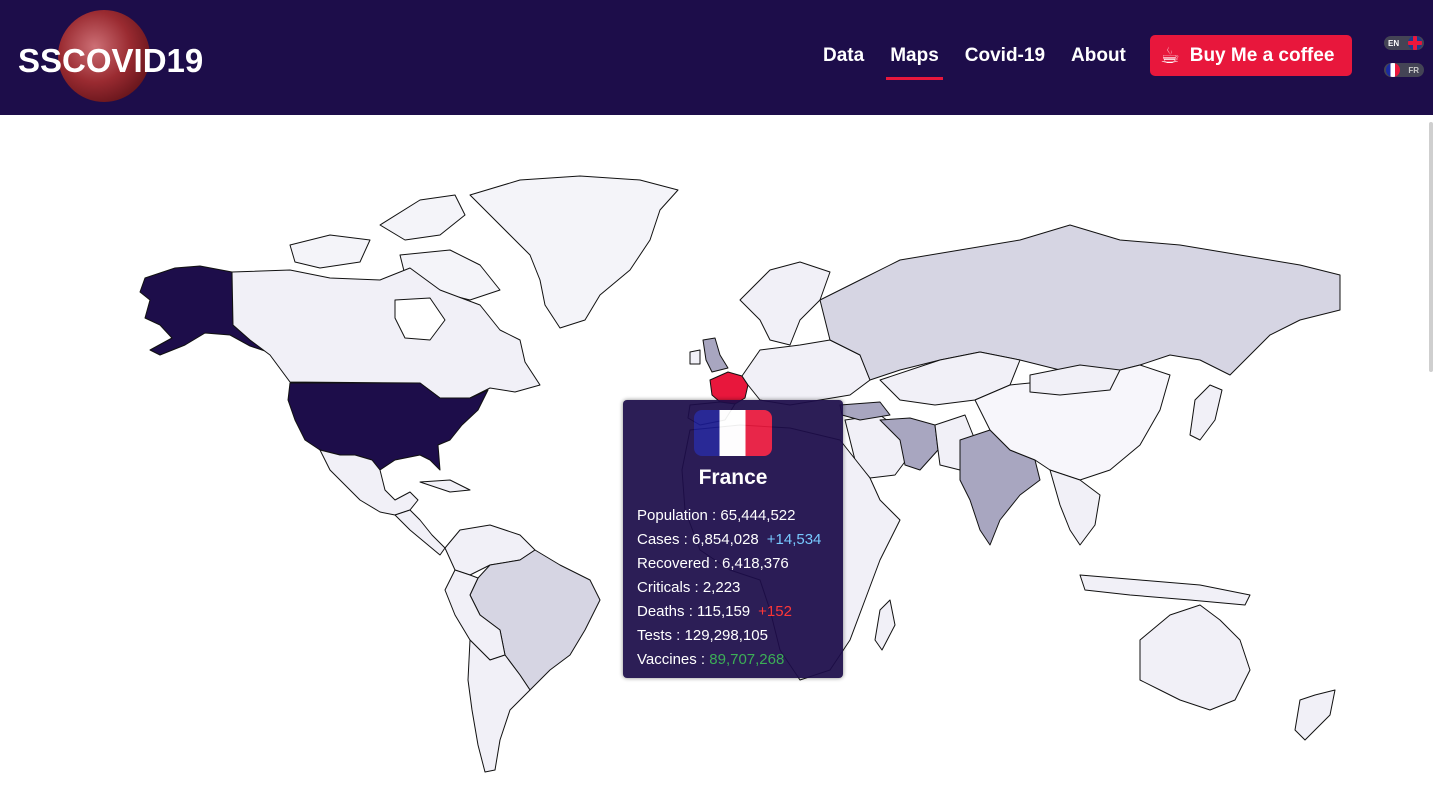  I want to click on country-australia, so click(1195, 657).